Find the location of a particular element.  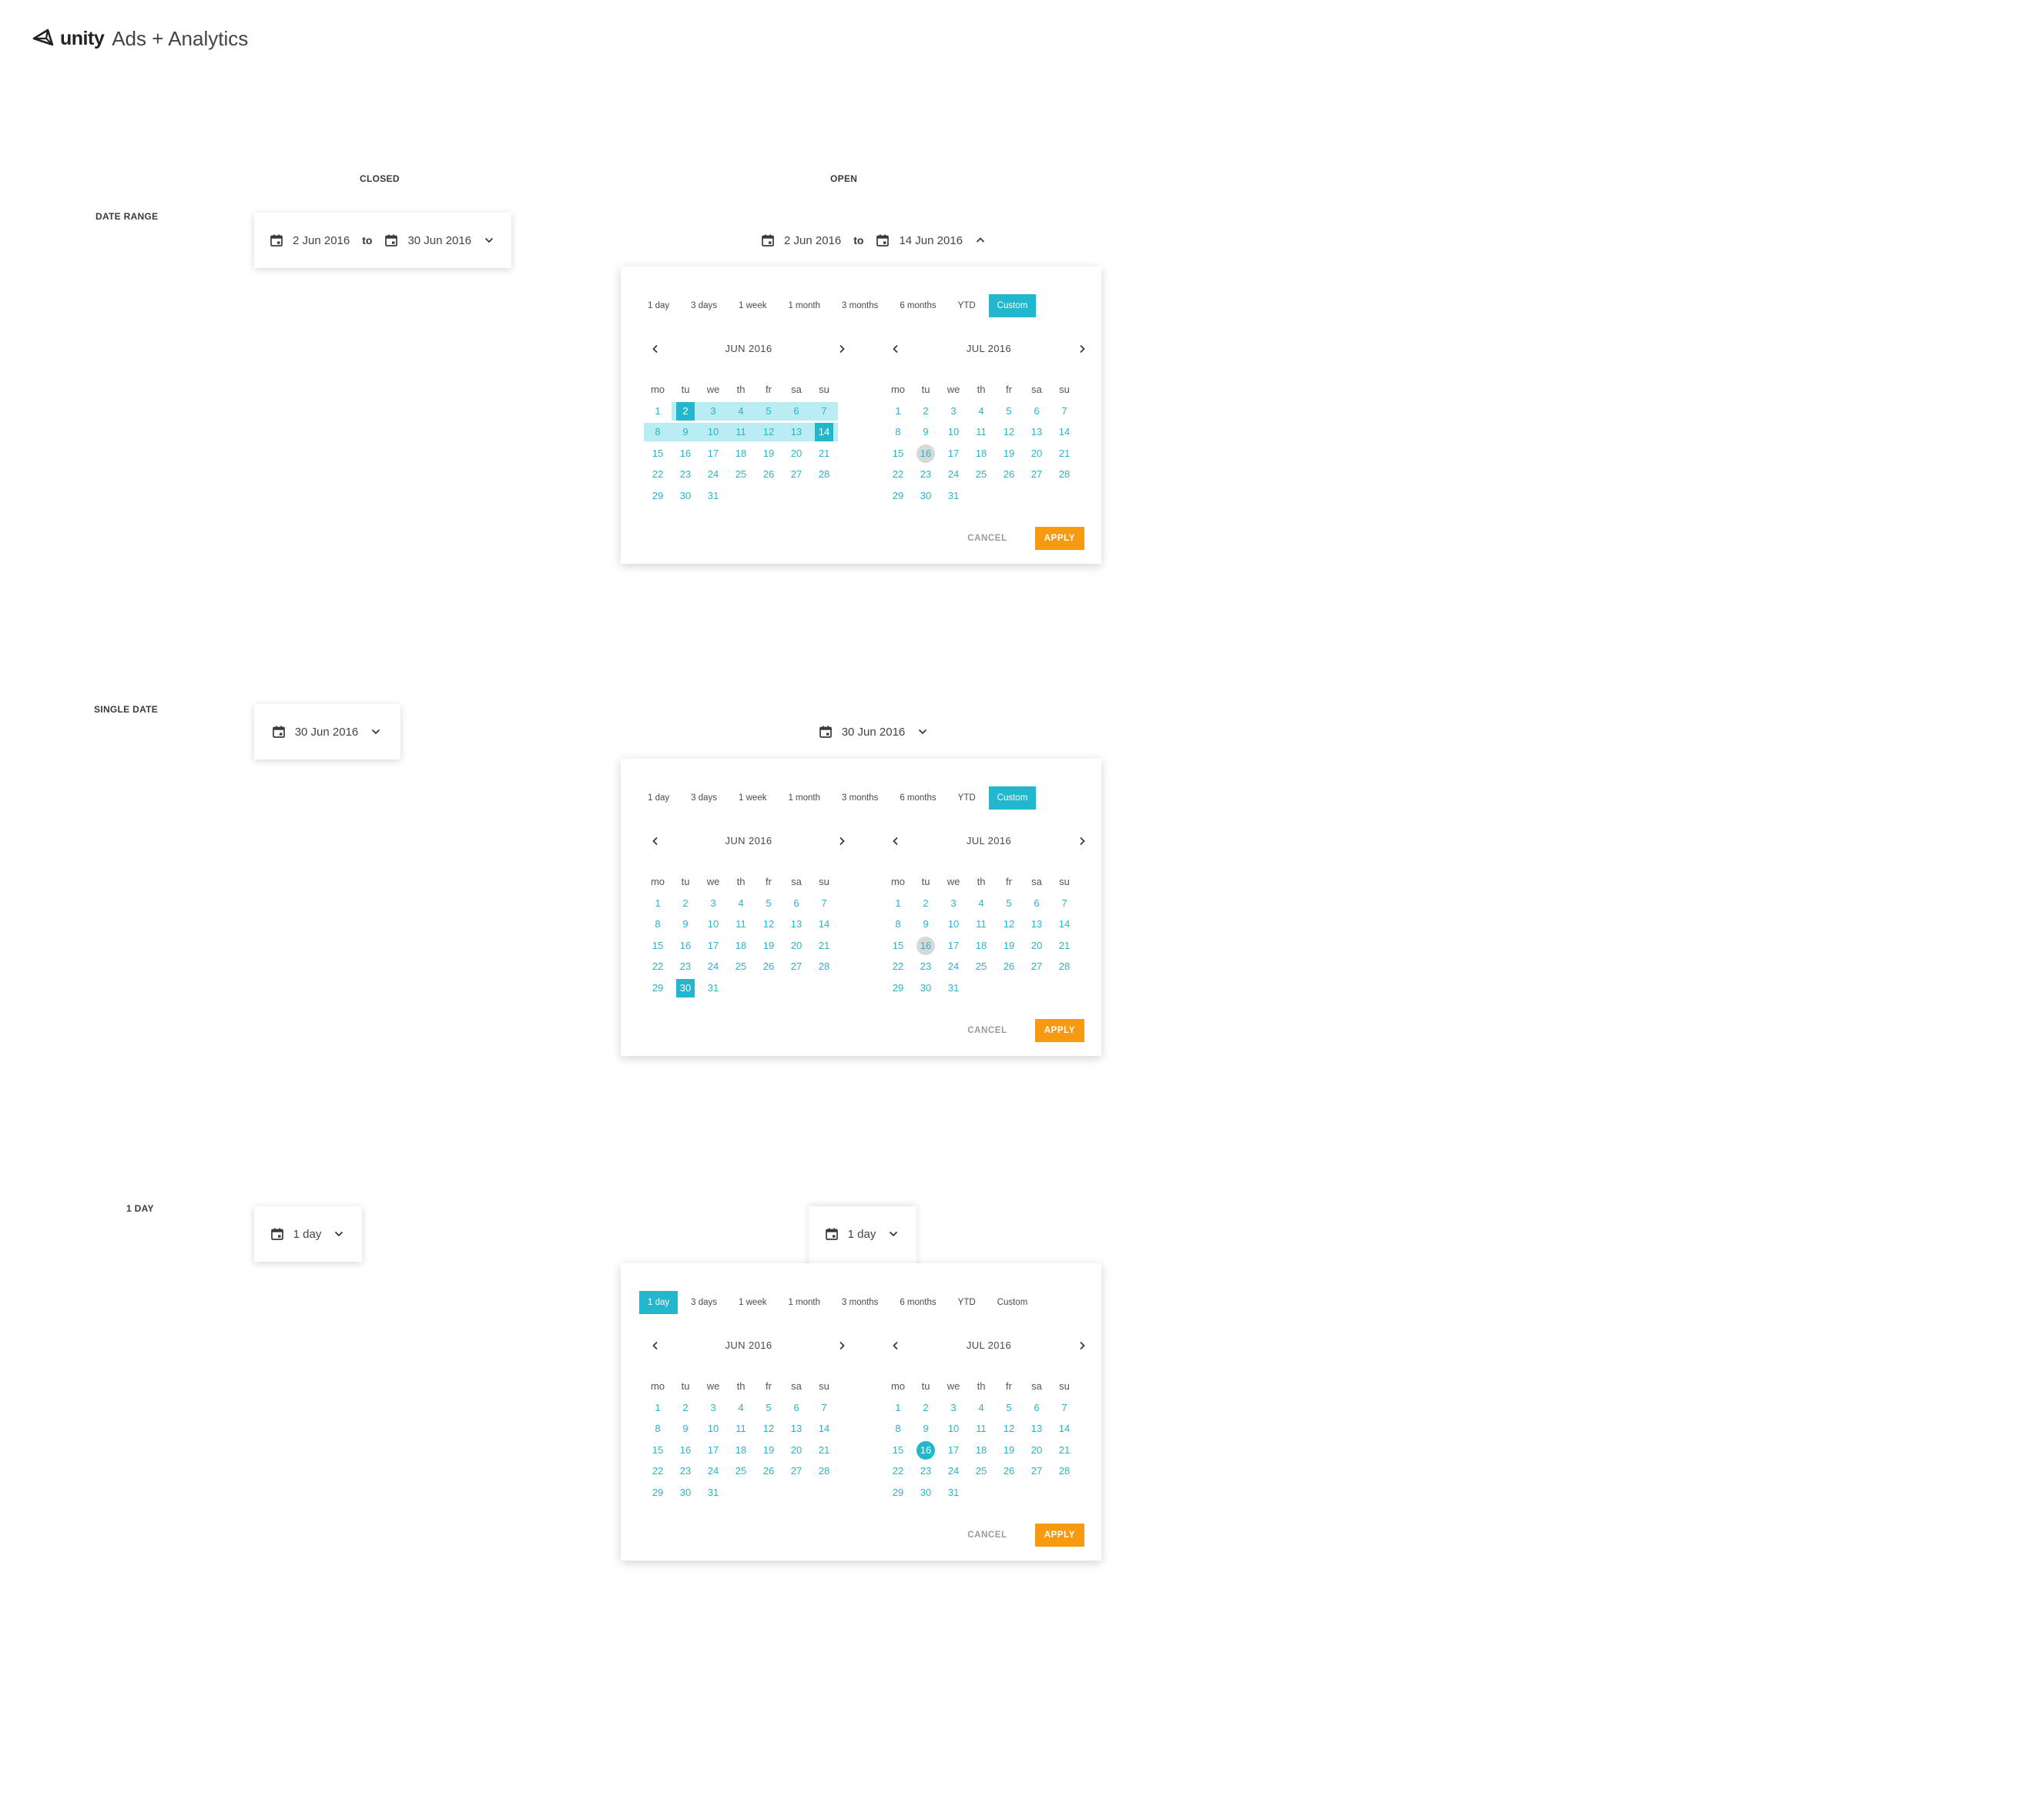

calendar-day: 16 is located at coordinates (685, 1450).